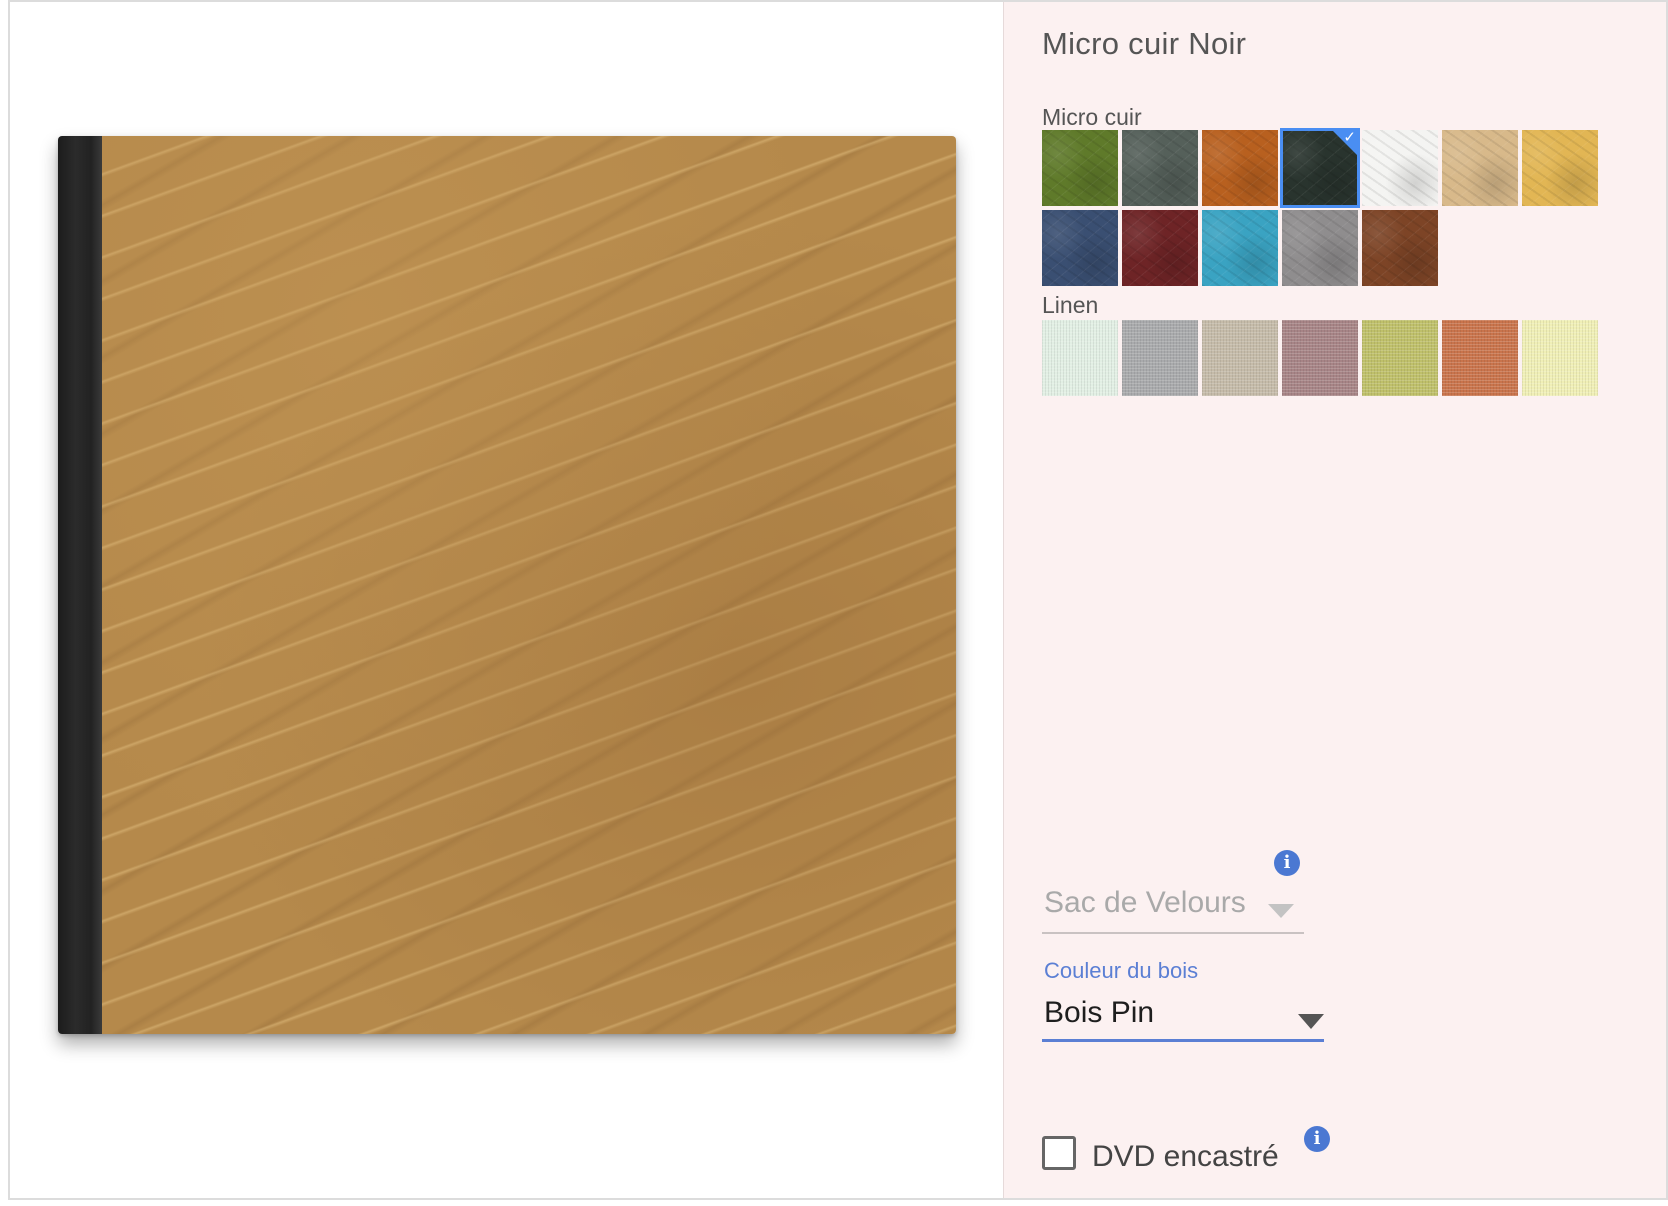  What do you see at coordinates (80, 585) in the screenshot?
I see `album-spine` at bounding box center [80, 585].